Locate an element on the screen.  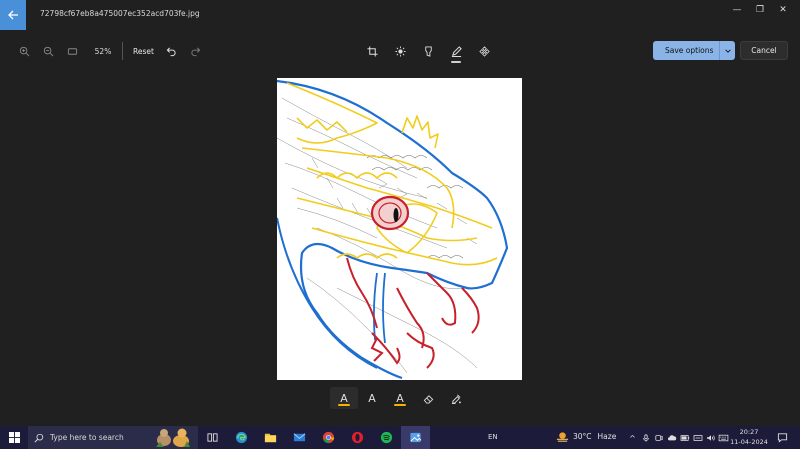
save-options-button: Save options is located at coordinates (694, 50).